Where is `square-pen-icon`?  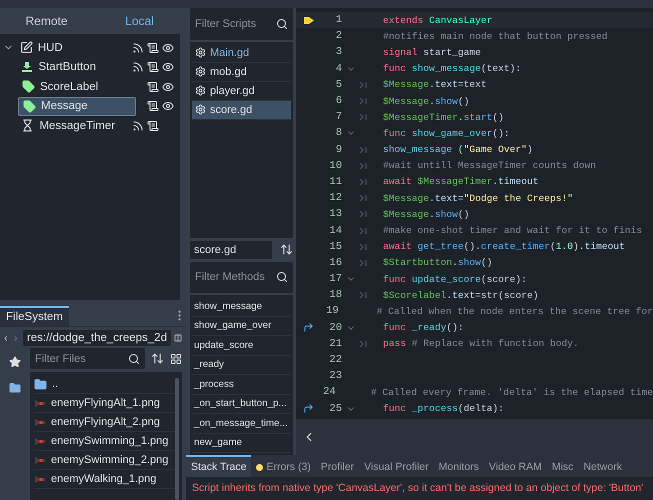 square-pen-icon is located at coordinates (26, 47).